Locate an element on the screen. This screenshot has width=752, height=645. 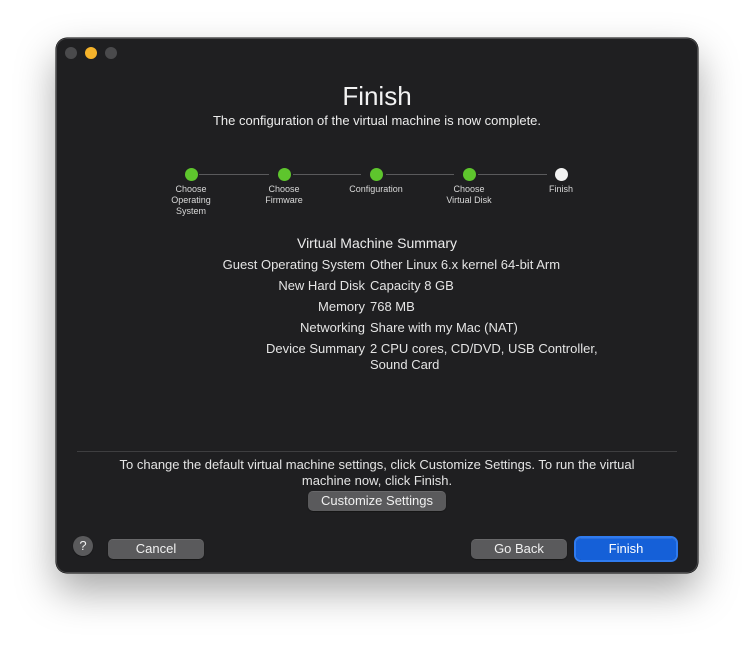
step-label: Configuration is located at coordinates (376, 189).